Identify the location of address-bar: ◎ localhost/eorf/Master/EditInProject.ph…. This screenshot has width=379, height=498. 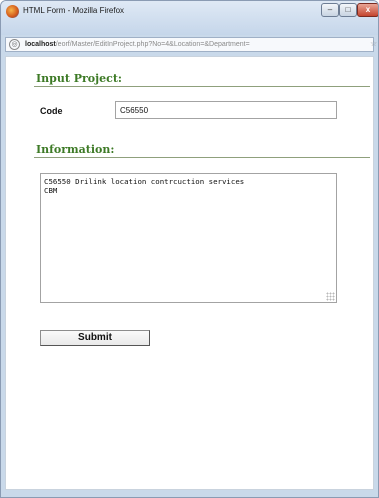
(191, 44).